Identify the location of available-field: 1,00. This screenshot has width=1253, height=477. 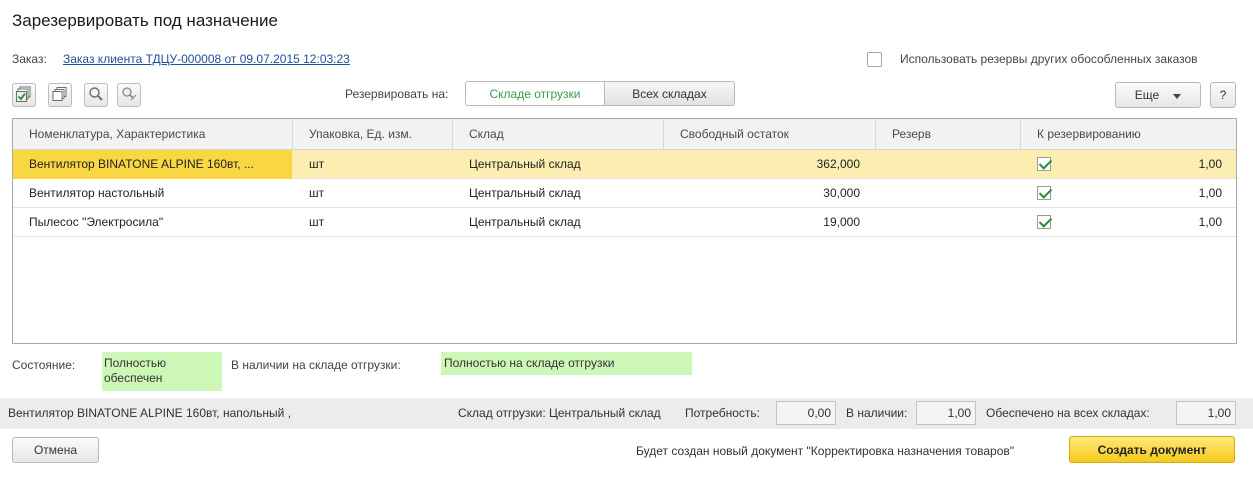
(946, 413).